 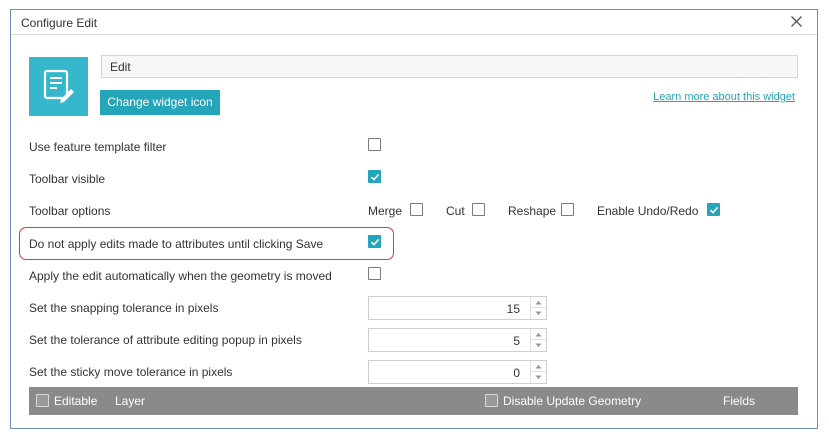 I want to click on dialog-title: Configure Edit, so click(x=59, y=23).